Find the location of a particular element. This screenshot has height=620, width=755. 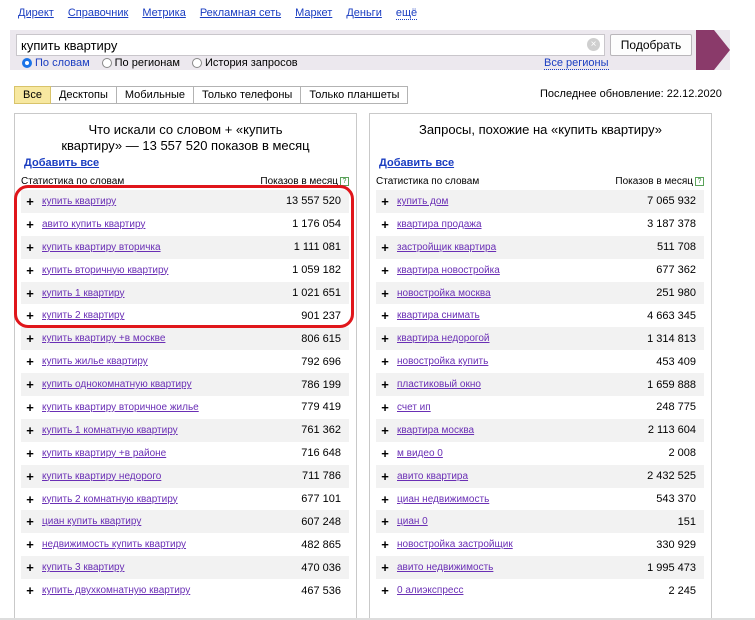

keyword-link: купить дом is located at coordinates (522, 201).